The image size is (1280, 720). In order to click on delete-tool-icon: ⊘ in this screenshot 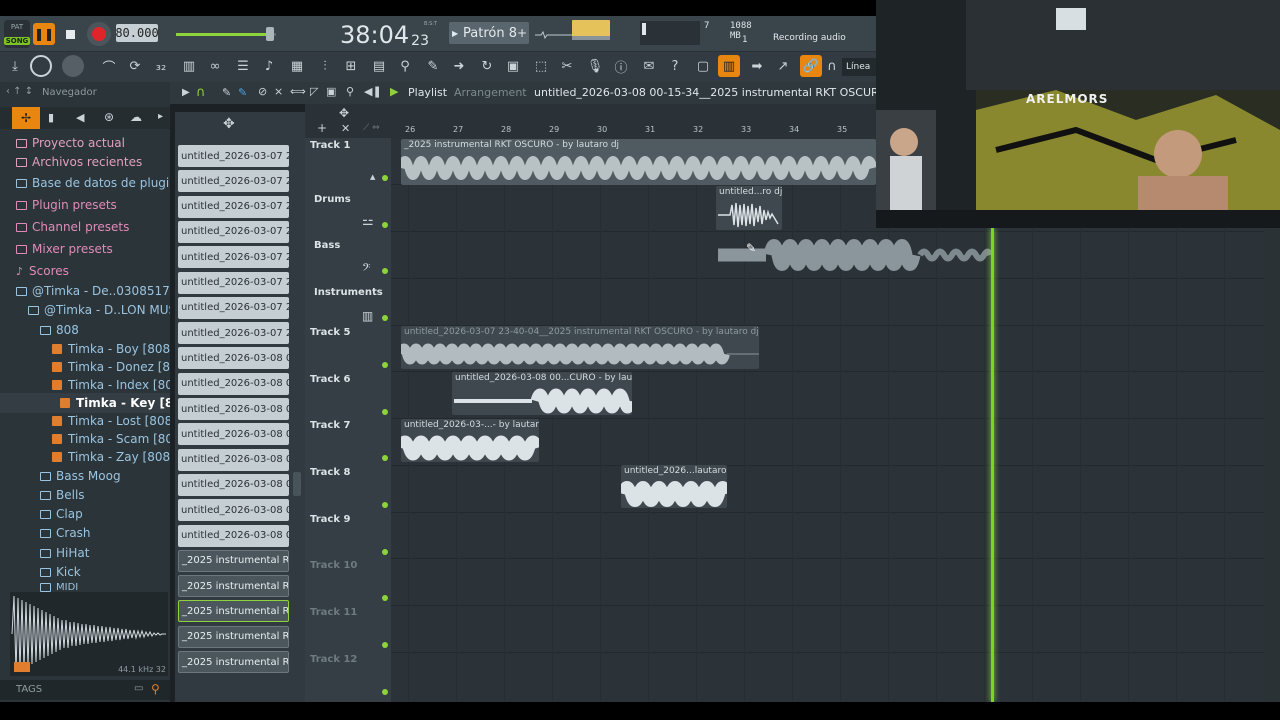, I will do `click(262, 91)`.